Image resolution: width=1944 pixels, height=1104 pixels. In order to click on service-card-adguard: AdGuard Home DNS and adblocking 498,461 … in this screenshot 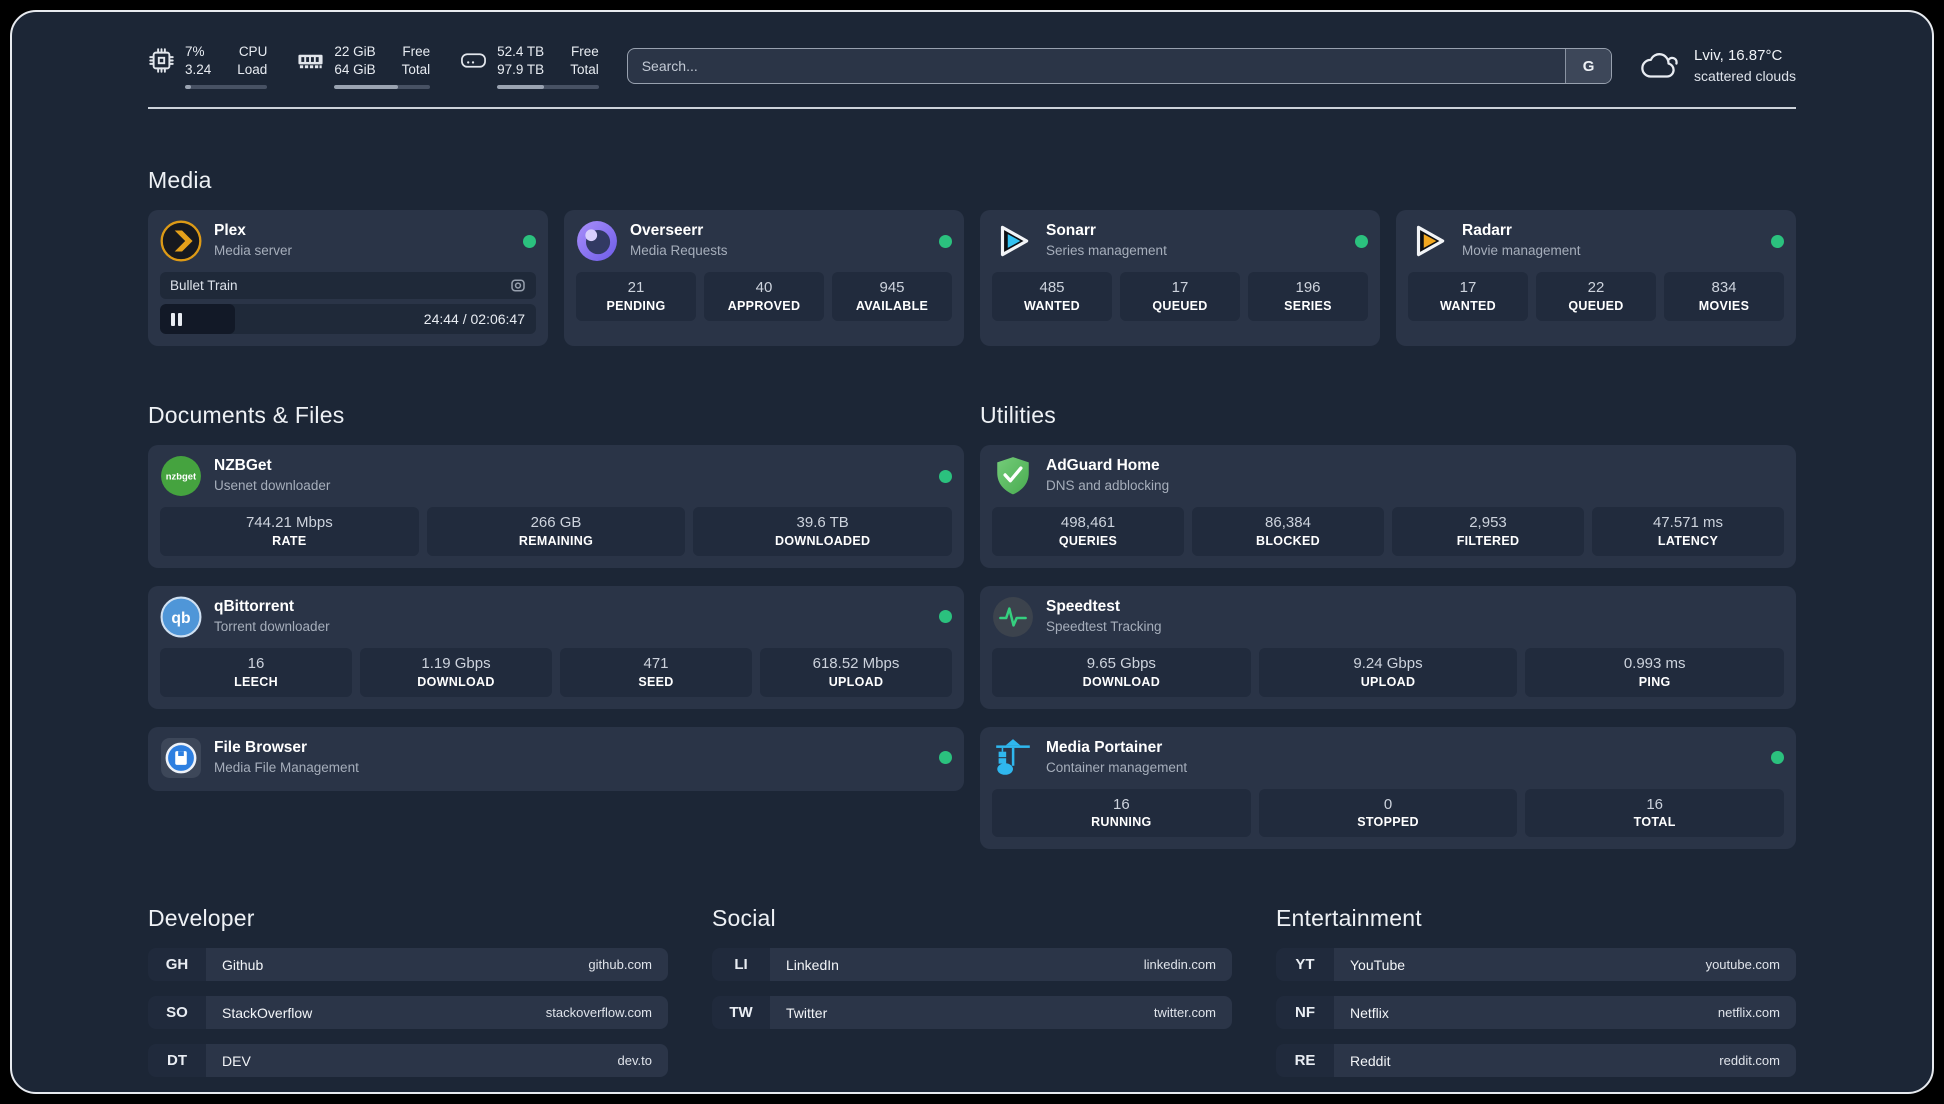, I will do `click(1388, 506)`.